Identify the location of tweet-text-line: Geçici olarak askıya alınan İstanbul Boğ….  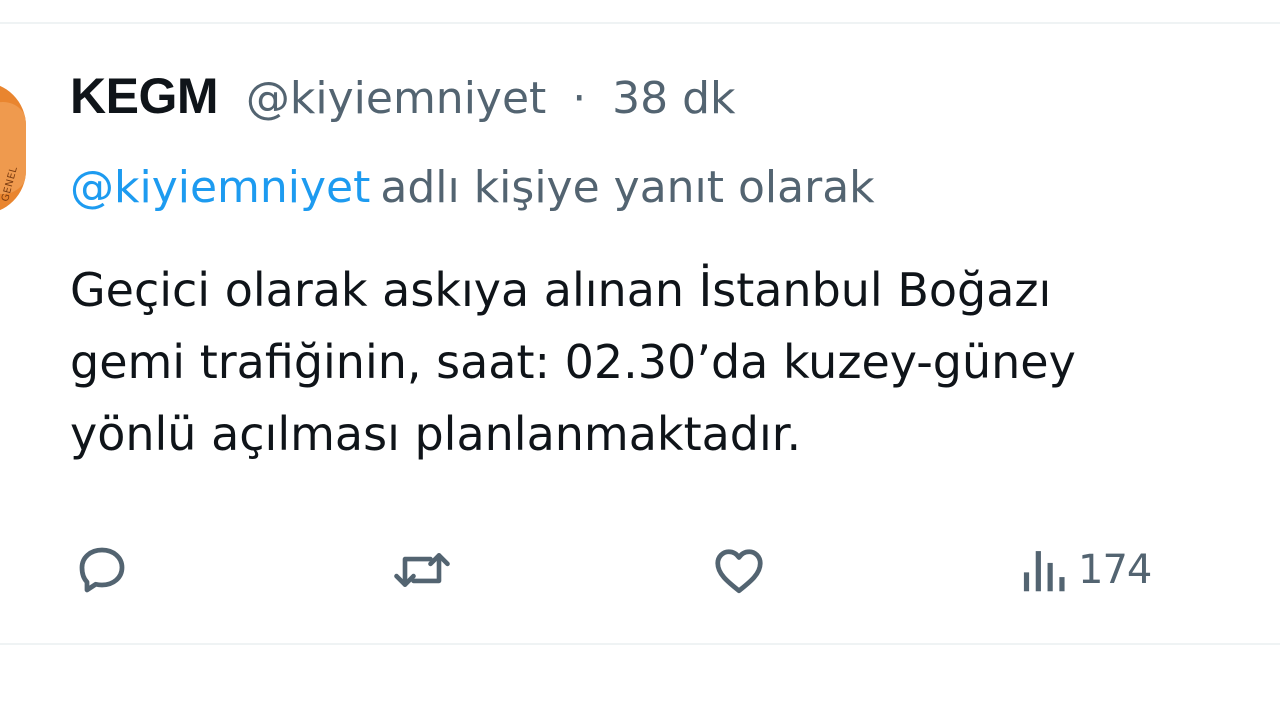
(561, 290).